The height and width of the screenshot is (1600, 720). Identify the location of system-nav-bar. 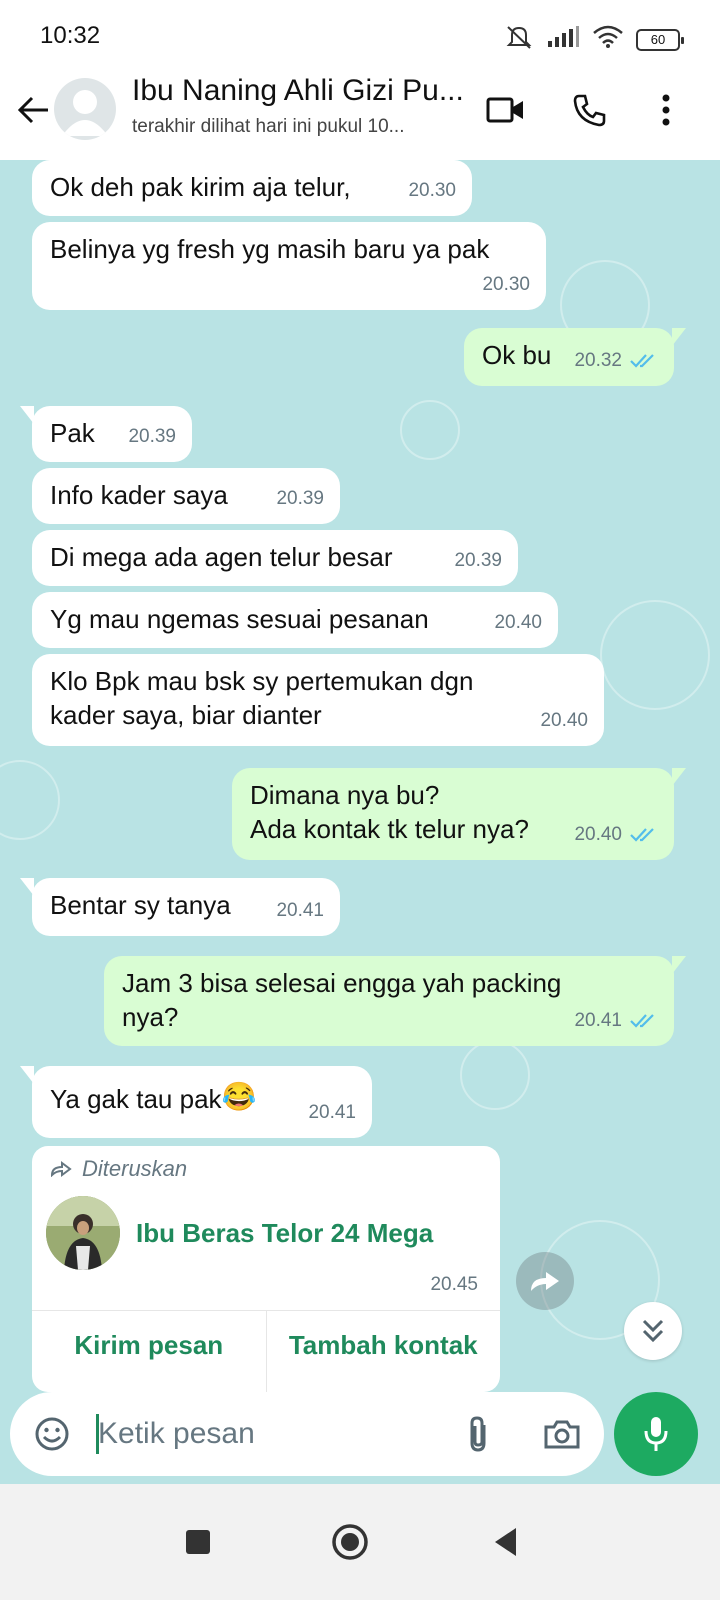
(360, 1542).